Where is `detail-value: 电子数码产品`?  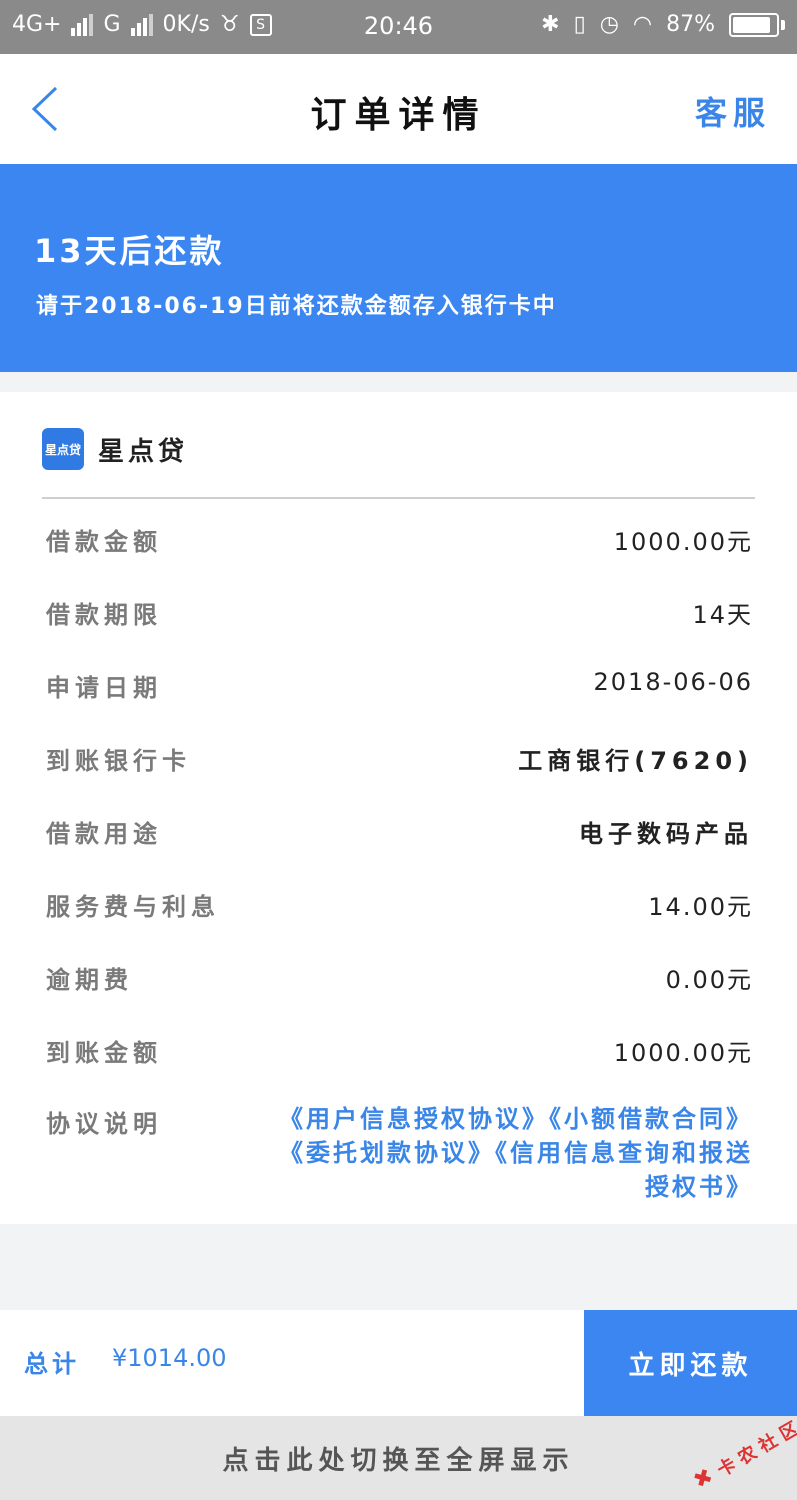
detail-value: 电子数码产品 is located at coordinates (666, 834).